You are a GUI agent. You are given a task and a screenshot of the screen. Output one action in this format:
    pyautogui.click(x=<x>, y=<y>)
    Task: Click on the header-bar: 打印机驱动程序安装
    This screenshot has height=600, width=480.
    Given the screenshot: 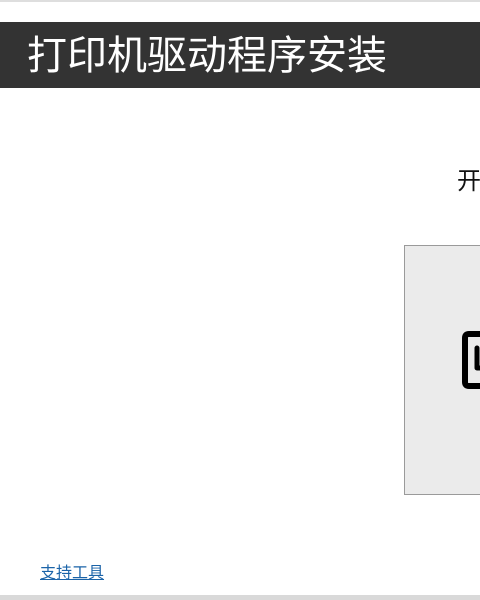 What is the action you would take?
    pyautogui.click(x=240, y=55)
    